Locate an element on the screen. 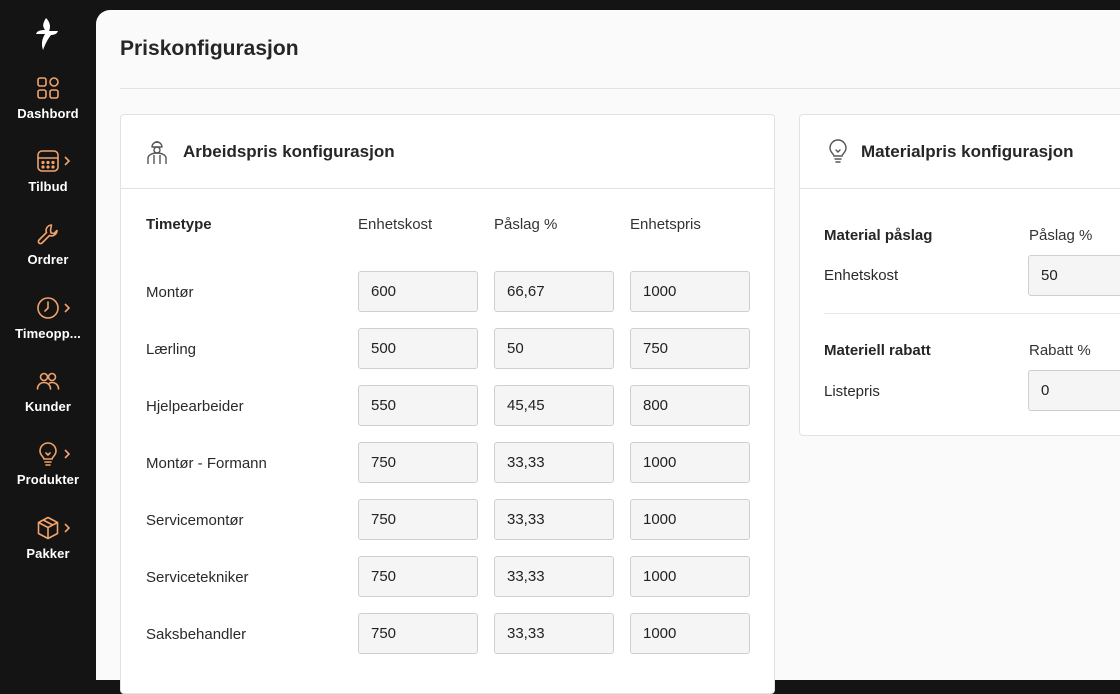 The height and width of the screenshot is (694, 1120). unit-cost-input: 600 is located at coordinates (418, 291).